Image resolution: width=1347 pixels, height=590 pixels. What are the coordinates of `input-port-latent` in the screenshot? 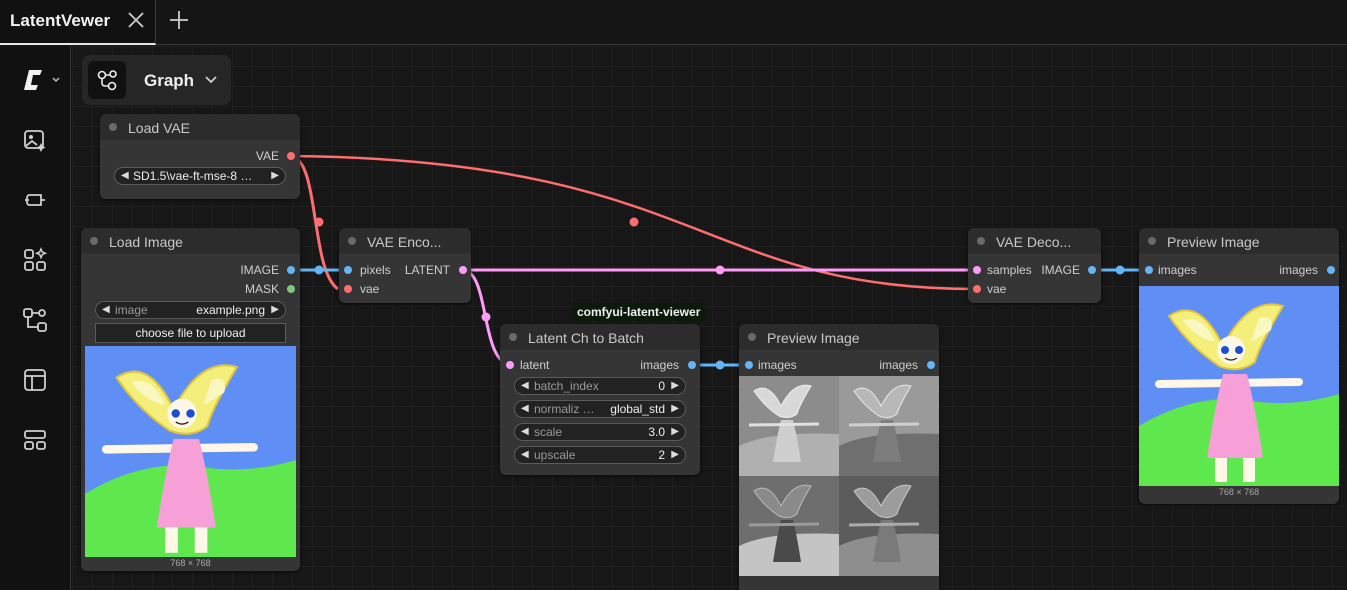 It's located at (510, 365).